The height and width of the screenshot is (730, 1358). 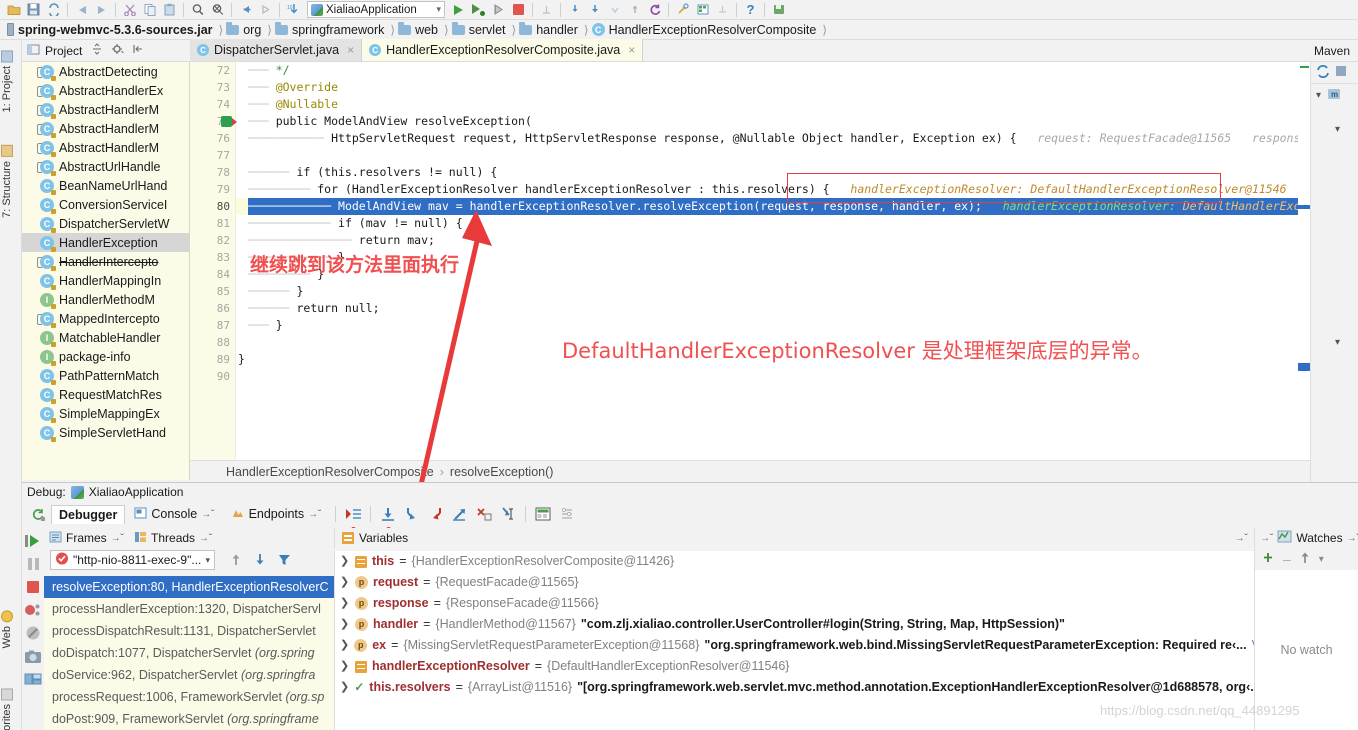 What do you see at coordinates (88, 514) in the screenshot?
I see `tab-debugger: Debugger` at bounding box center [88, 514].